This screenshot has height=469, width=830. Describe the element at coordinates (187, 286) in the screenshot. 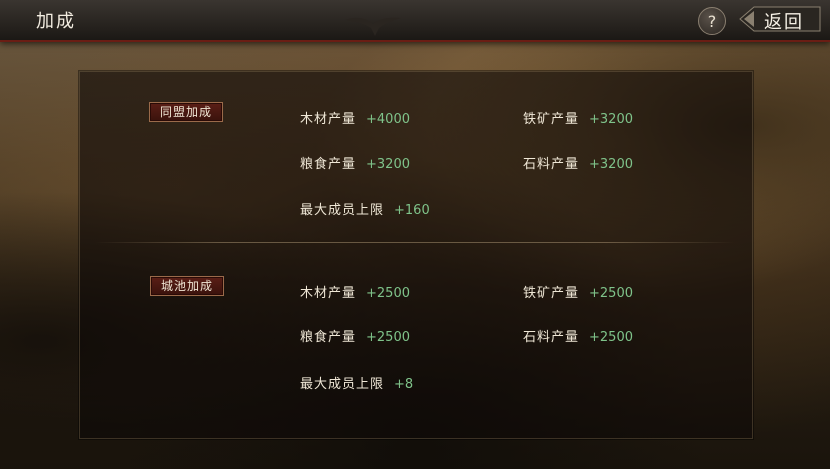

I see `city-bonus-tag: 城池加成` at that location.